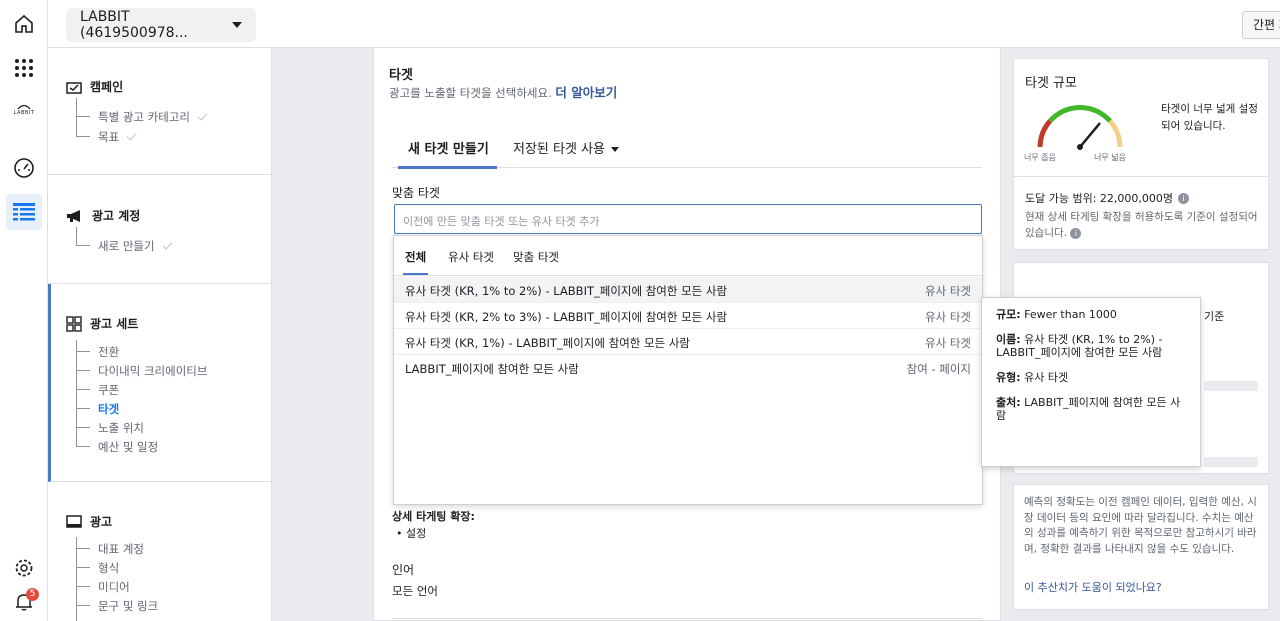 The image size is (1280, 621). Describe the element at coordinates (688, 256) in the screenshot. I see `dropdown-tabs: 전체 유사 타겟 맞춤 타겟` at that location.